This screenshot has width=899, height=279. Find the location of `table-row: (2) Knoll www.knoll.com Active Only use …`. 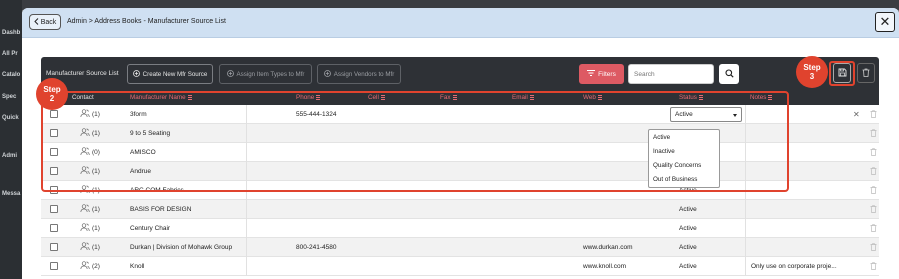

table-row: (2) Knoll www.knoll.com Active Only use … is located at coordinates (460, 266).